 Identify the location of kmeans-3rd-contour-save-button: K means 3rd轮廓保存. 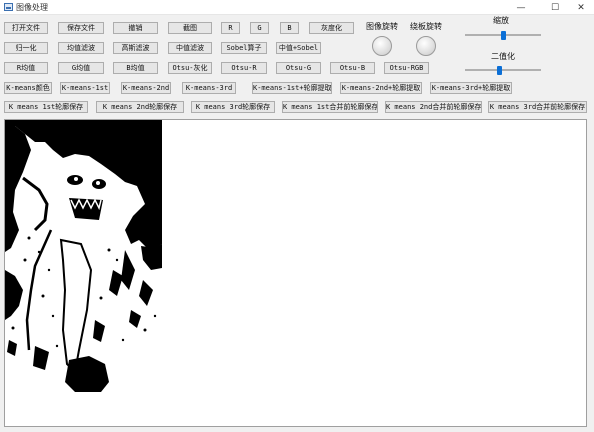
(233, 107).